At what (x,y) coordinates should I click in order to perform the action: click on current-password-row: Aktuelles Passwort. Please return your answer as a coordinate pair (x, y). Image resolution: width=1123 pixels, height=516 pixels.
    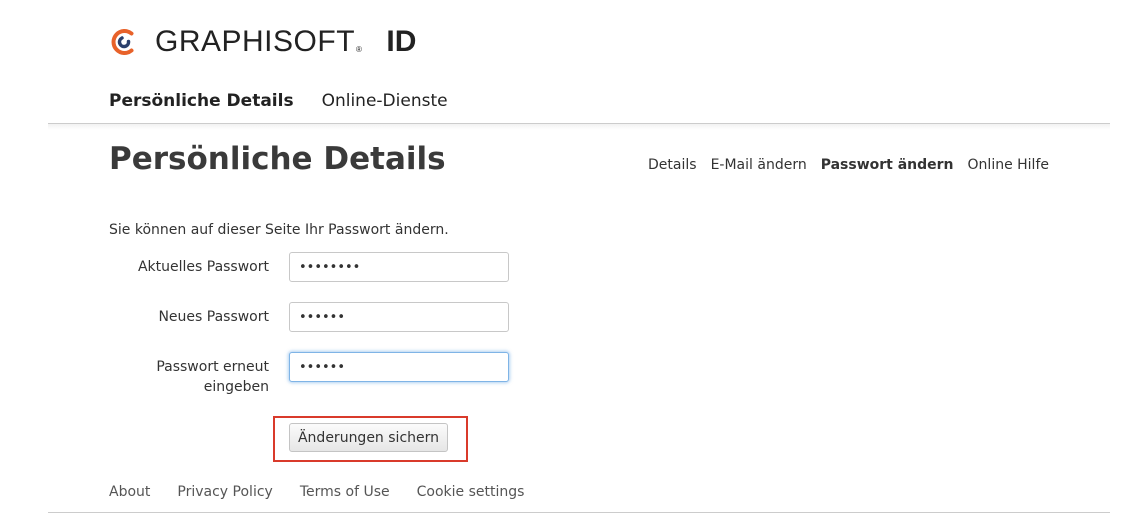
    Looking at the image, I should click on (319, 267).